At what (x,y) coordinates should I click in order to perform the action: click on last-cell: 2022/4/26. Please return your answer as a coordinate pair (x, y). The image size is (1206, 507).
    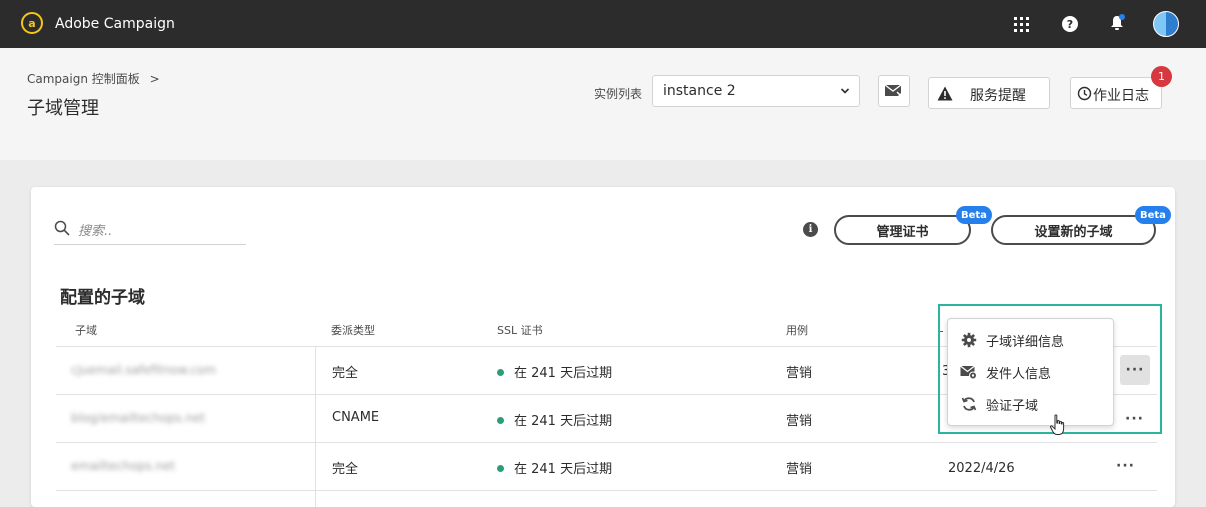
    Looking at the image, I should click on (981, 468).